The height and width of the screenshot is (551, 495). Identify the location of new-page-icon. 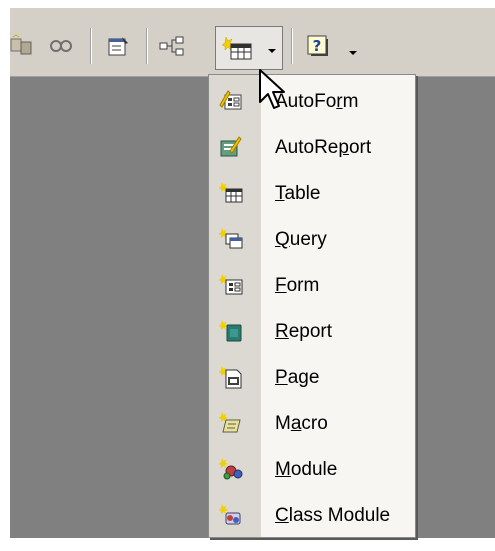
(230, 377).